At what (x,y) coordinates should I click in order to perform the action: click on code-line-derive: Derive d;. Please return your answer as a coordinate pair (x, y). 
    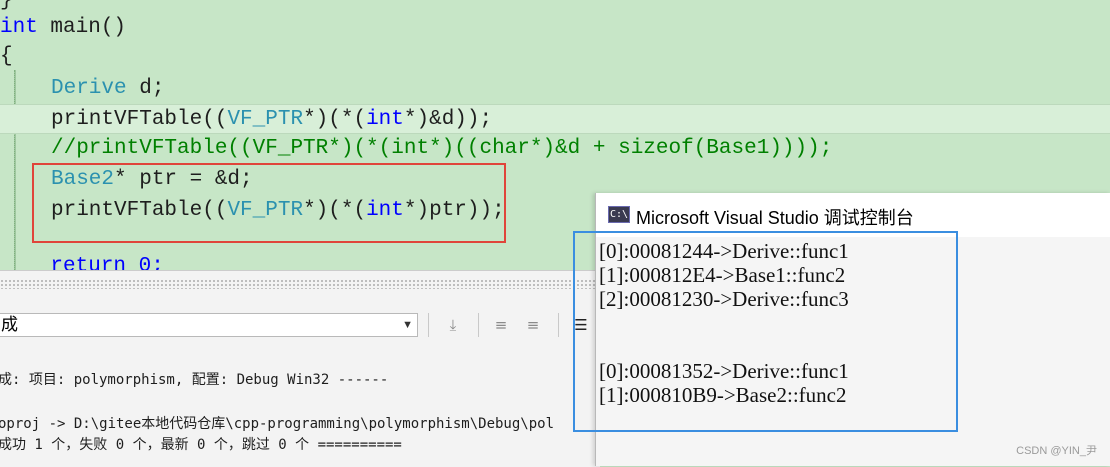
    Looking at the image, I should click on (108, 88).